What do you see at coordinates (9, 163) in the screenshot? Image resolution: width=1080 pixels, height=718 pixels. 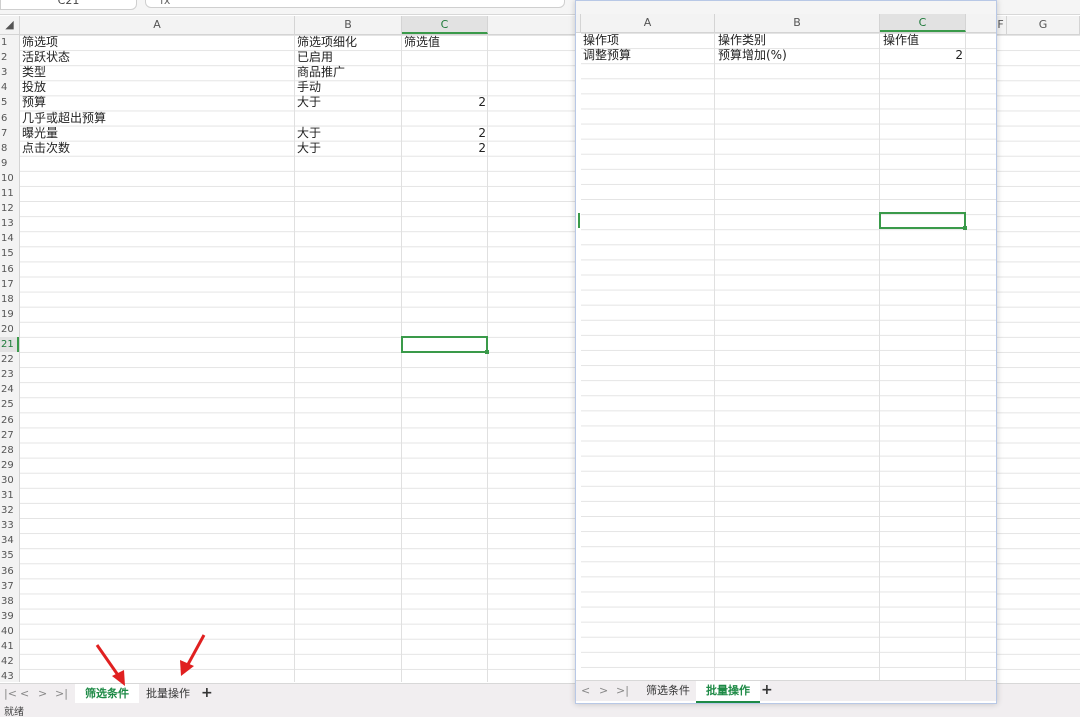 I see `row-number: 9` at bounding box center [9, 163].